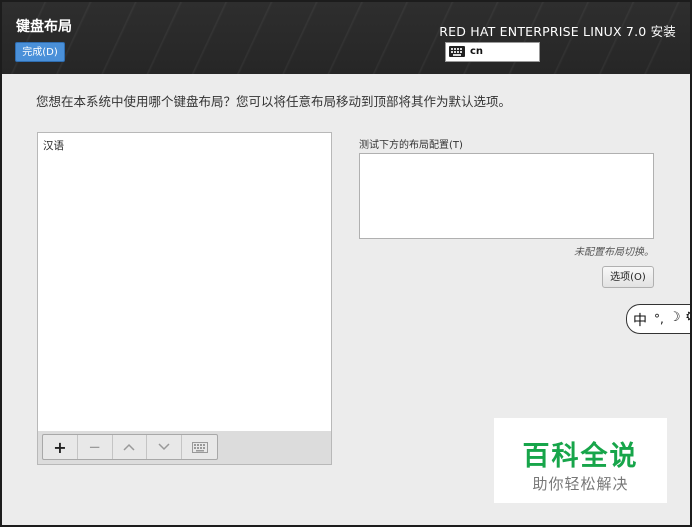 Image resolution: width=692 pixels, height=527 pixels. I want to click on layout-question: 您想在本系统中使用哪个键盘布局？您可以将任意布局移动到顶部将其作为默认选项。, so click(274, 101).